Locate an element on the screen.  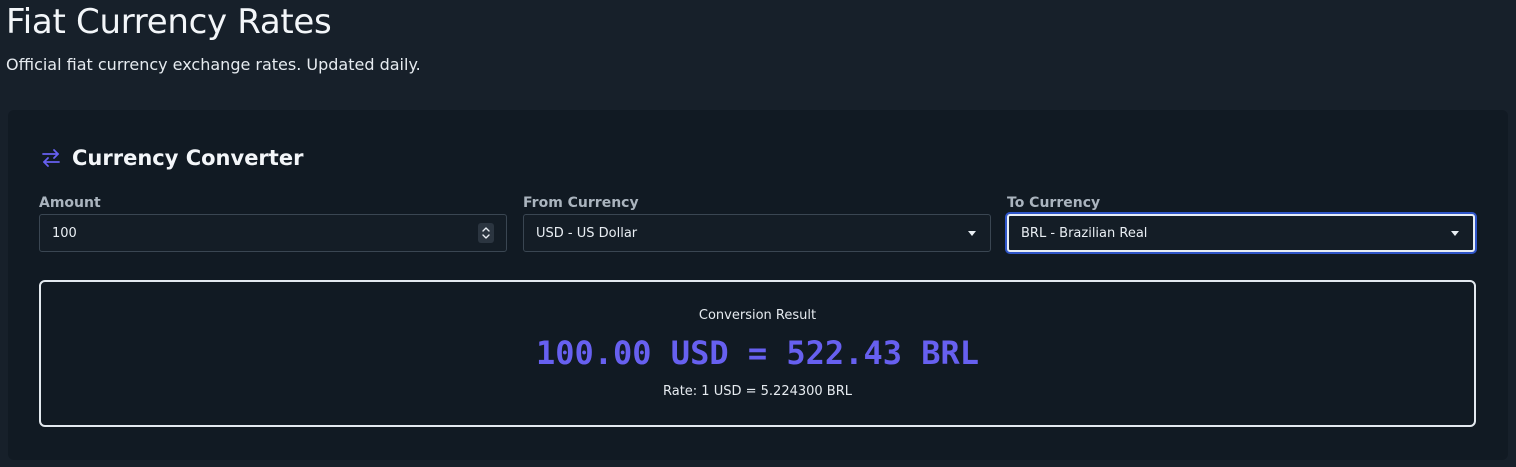
page-title: Fiat Currency Rates is located at coordinates (169, 22).